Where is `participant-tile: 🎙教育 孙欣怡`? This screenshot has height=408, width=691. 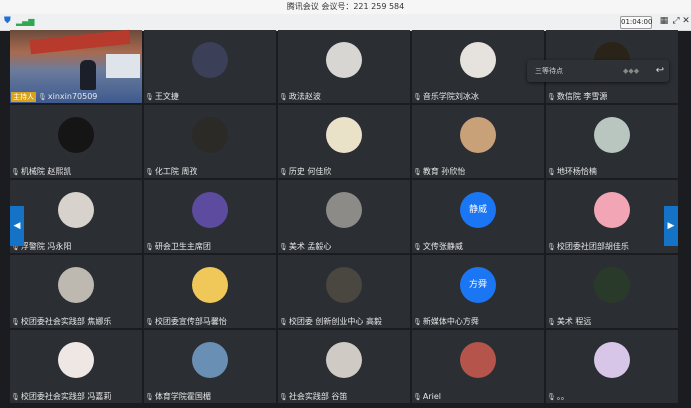 participant-tile: 🎙教育 孙欣怡 is located at coordinates (478, 141).